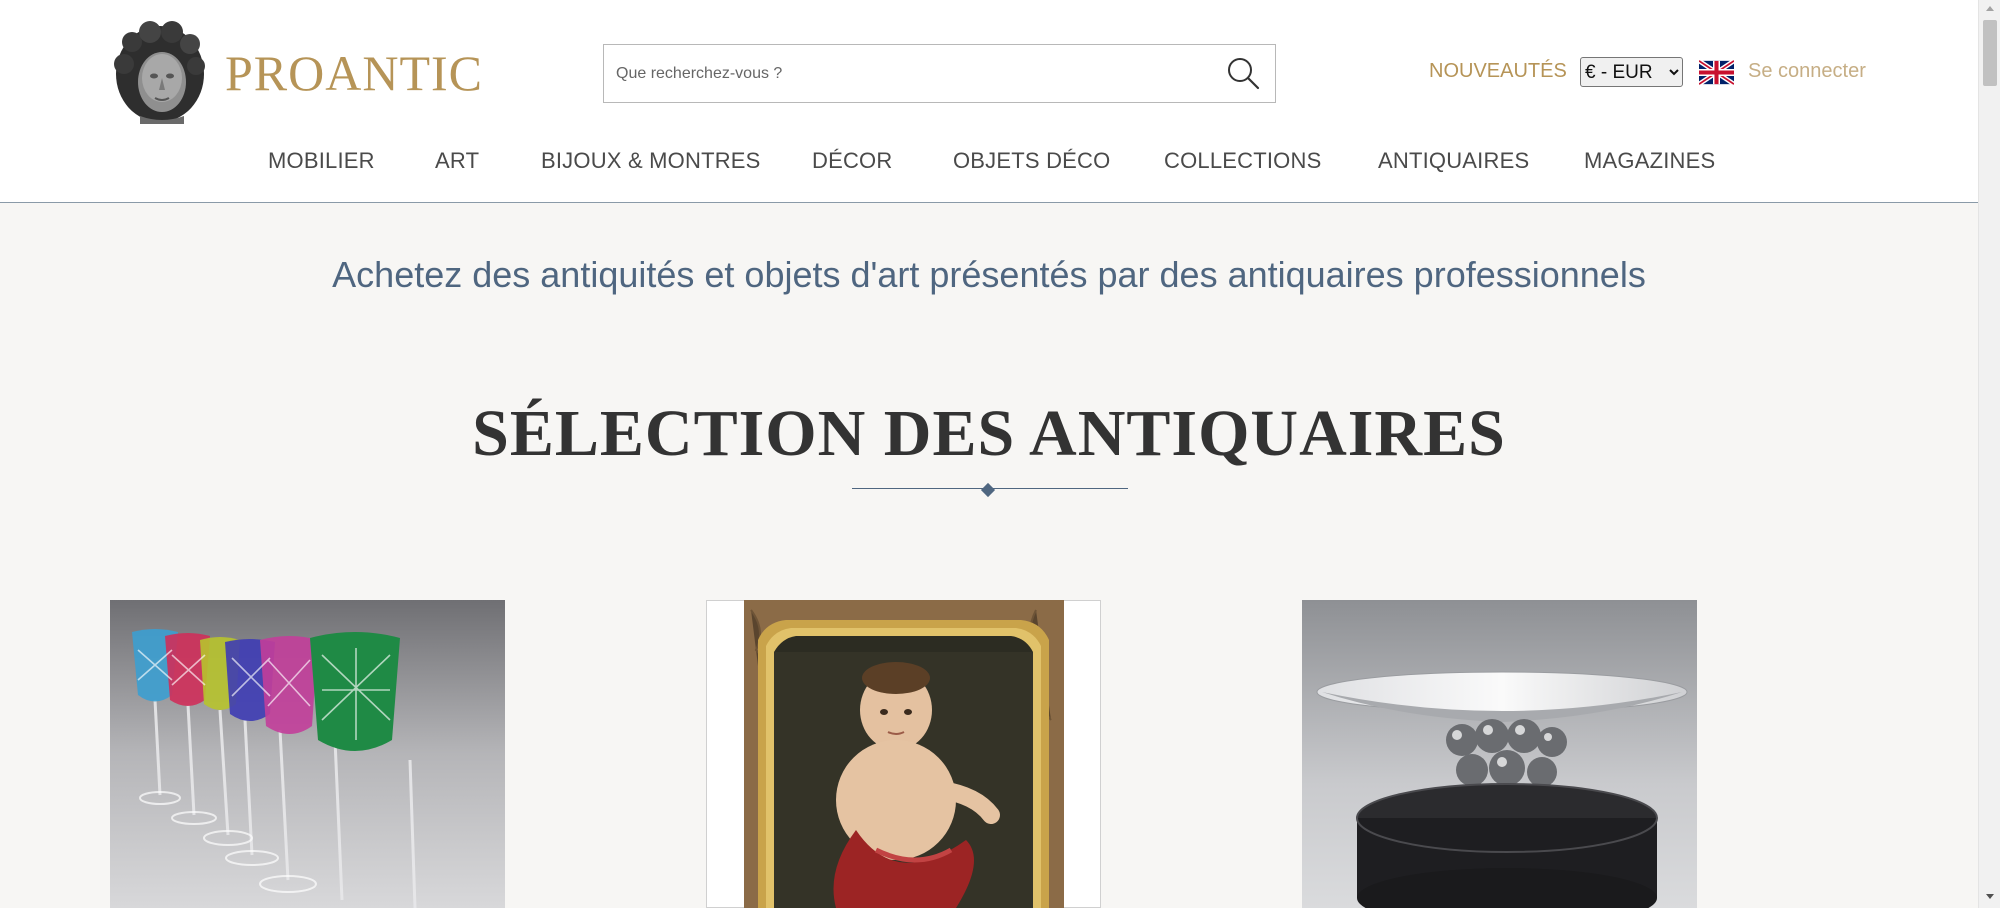  I want to click on scroll-down-arrow-icon, so click(1990, 896).